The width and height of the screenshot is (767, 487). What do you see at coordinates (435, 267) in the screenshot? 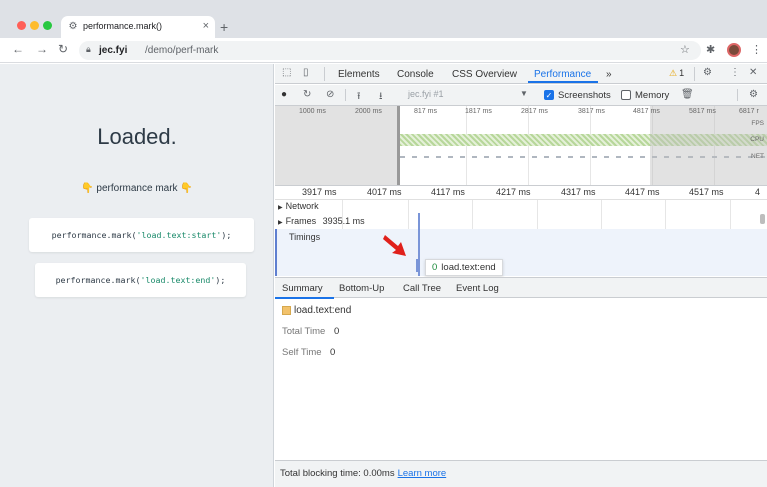
I see `tooltip-duration: 0` at bounding box center [435, 267].